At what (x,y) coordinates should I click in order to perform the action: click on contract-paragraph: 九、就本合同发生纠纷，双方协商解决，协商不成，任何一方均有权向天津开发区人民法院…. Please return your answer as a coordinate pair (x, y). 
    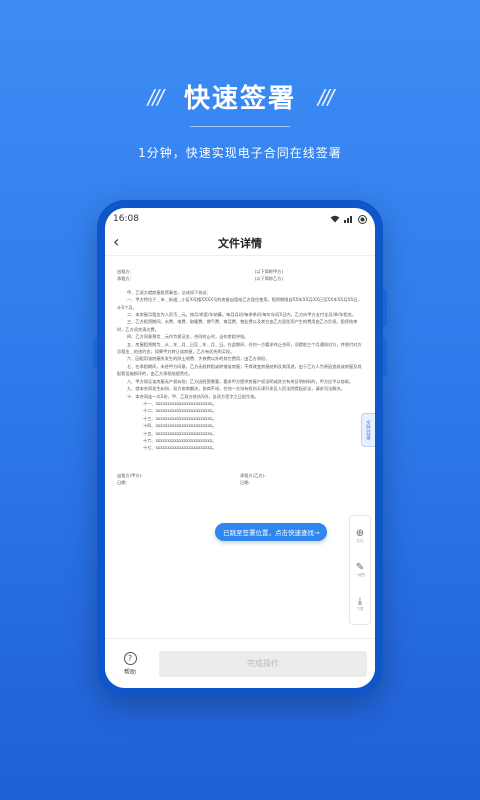
    Looking at the image, I should click on (236, 389).